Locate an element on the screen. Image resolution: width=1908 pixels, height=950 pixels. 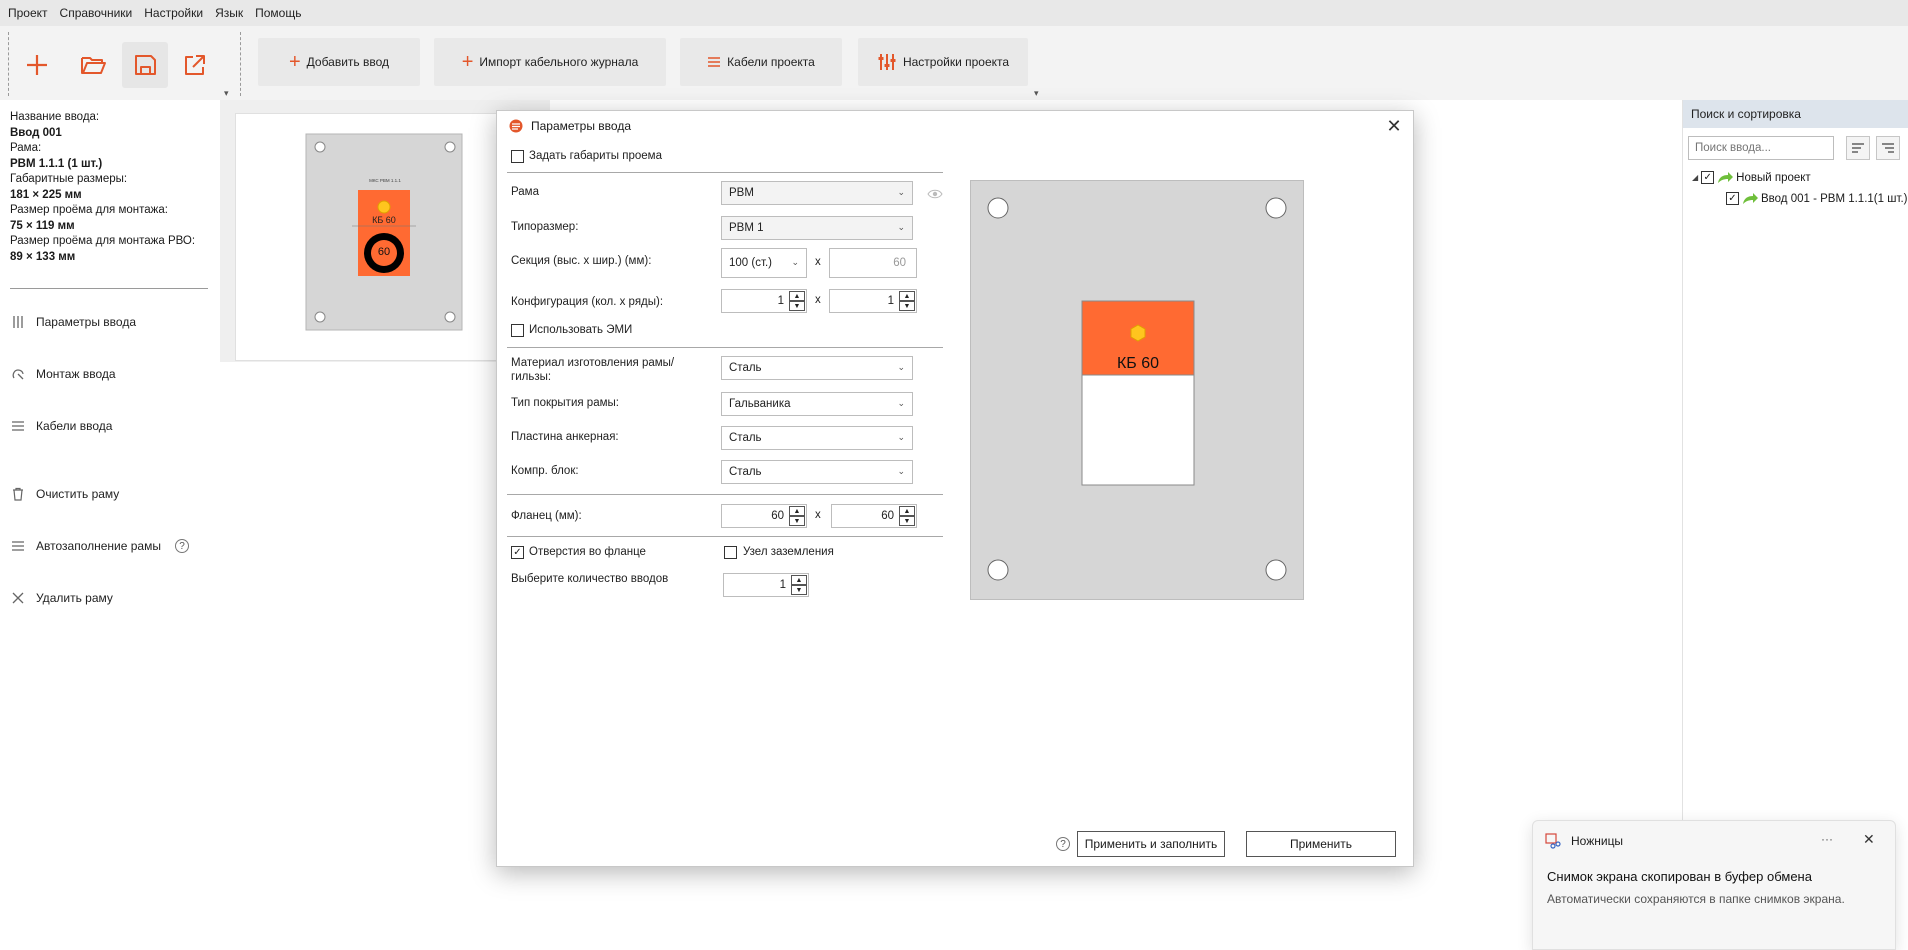
divider is located at coordinates (725, 347).